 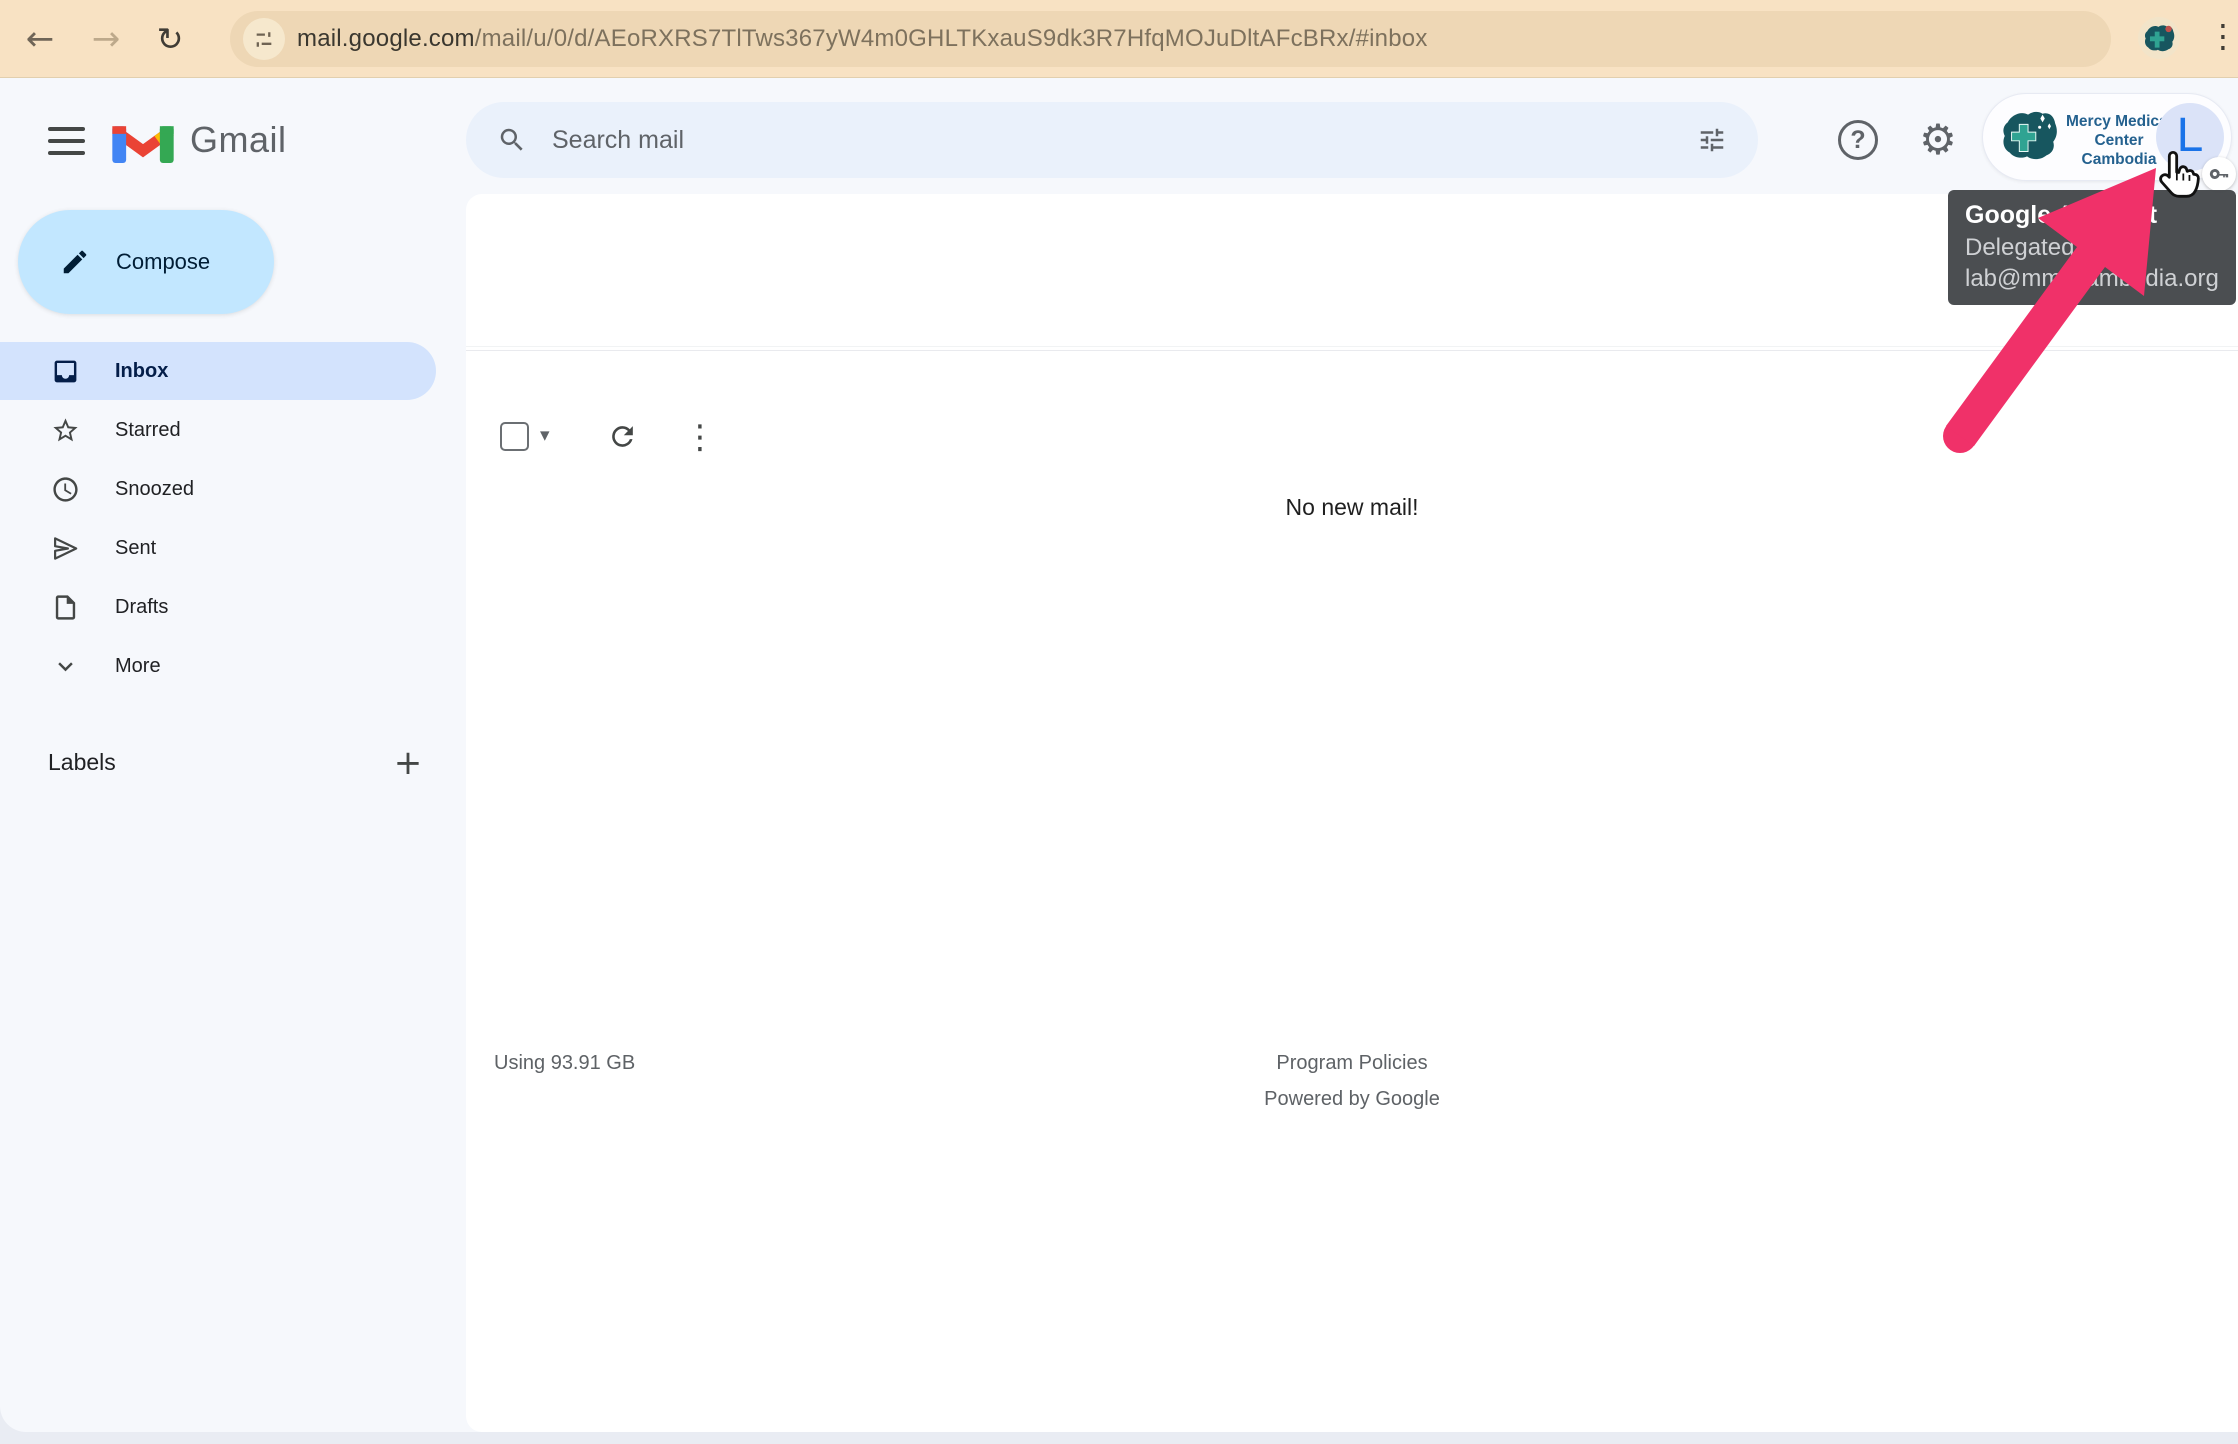 What do you see at coordinates (2092, 278) in the screenshot?
I see `tooltip-email: lab@mmccambodia.org` at bounding box center [2092, 278].